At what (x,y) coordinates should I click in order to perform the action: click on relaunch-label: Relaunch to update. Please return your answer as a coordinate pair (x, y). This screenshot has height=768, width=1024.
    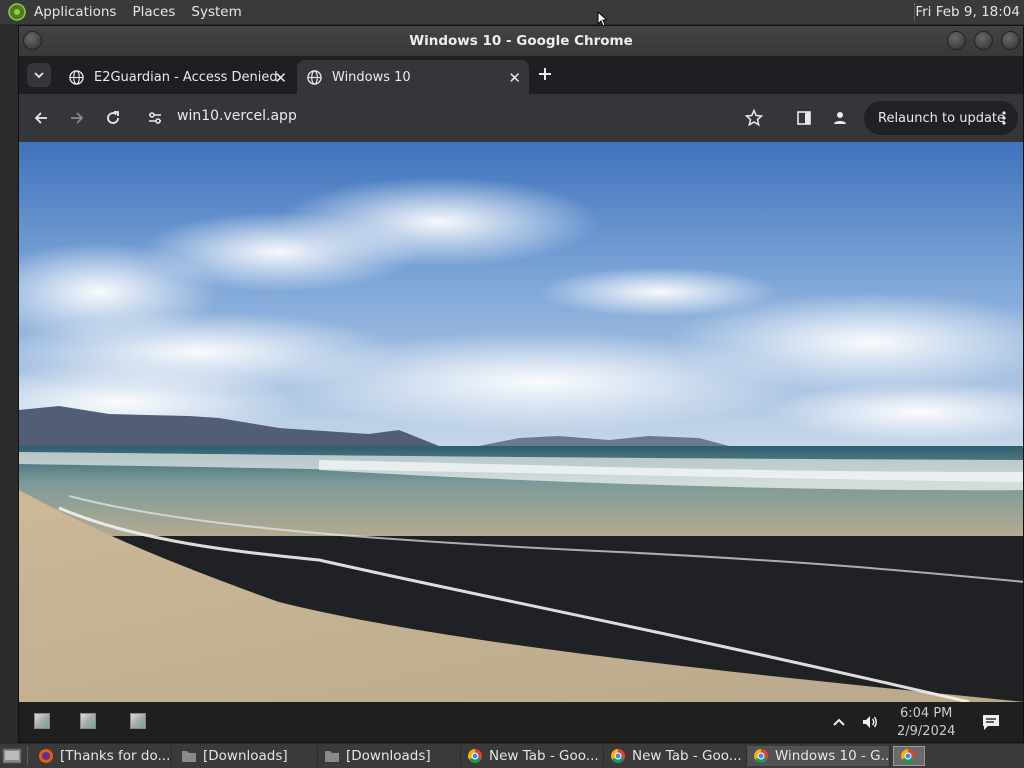
    Looking at the image, I should click on (942, 118).